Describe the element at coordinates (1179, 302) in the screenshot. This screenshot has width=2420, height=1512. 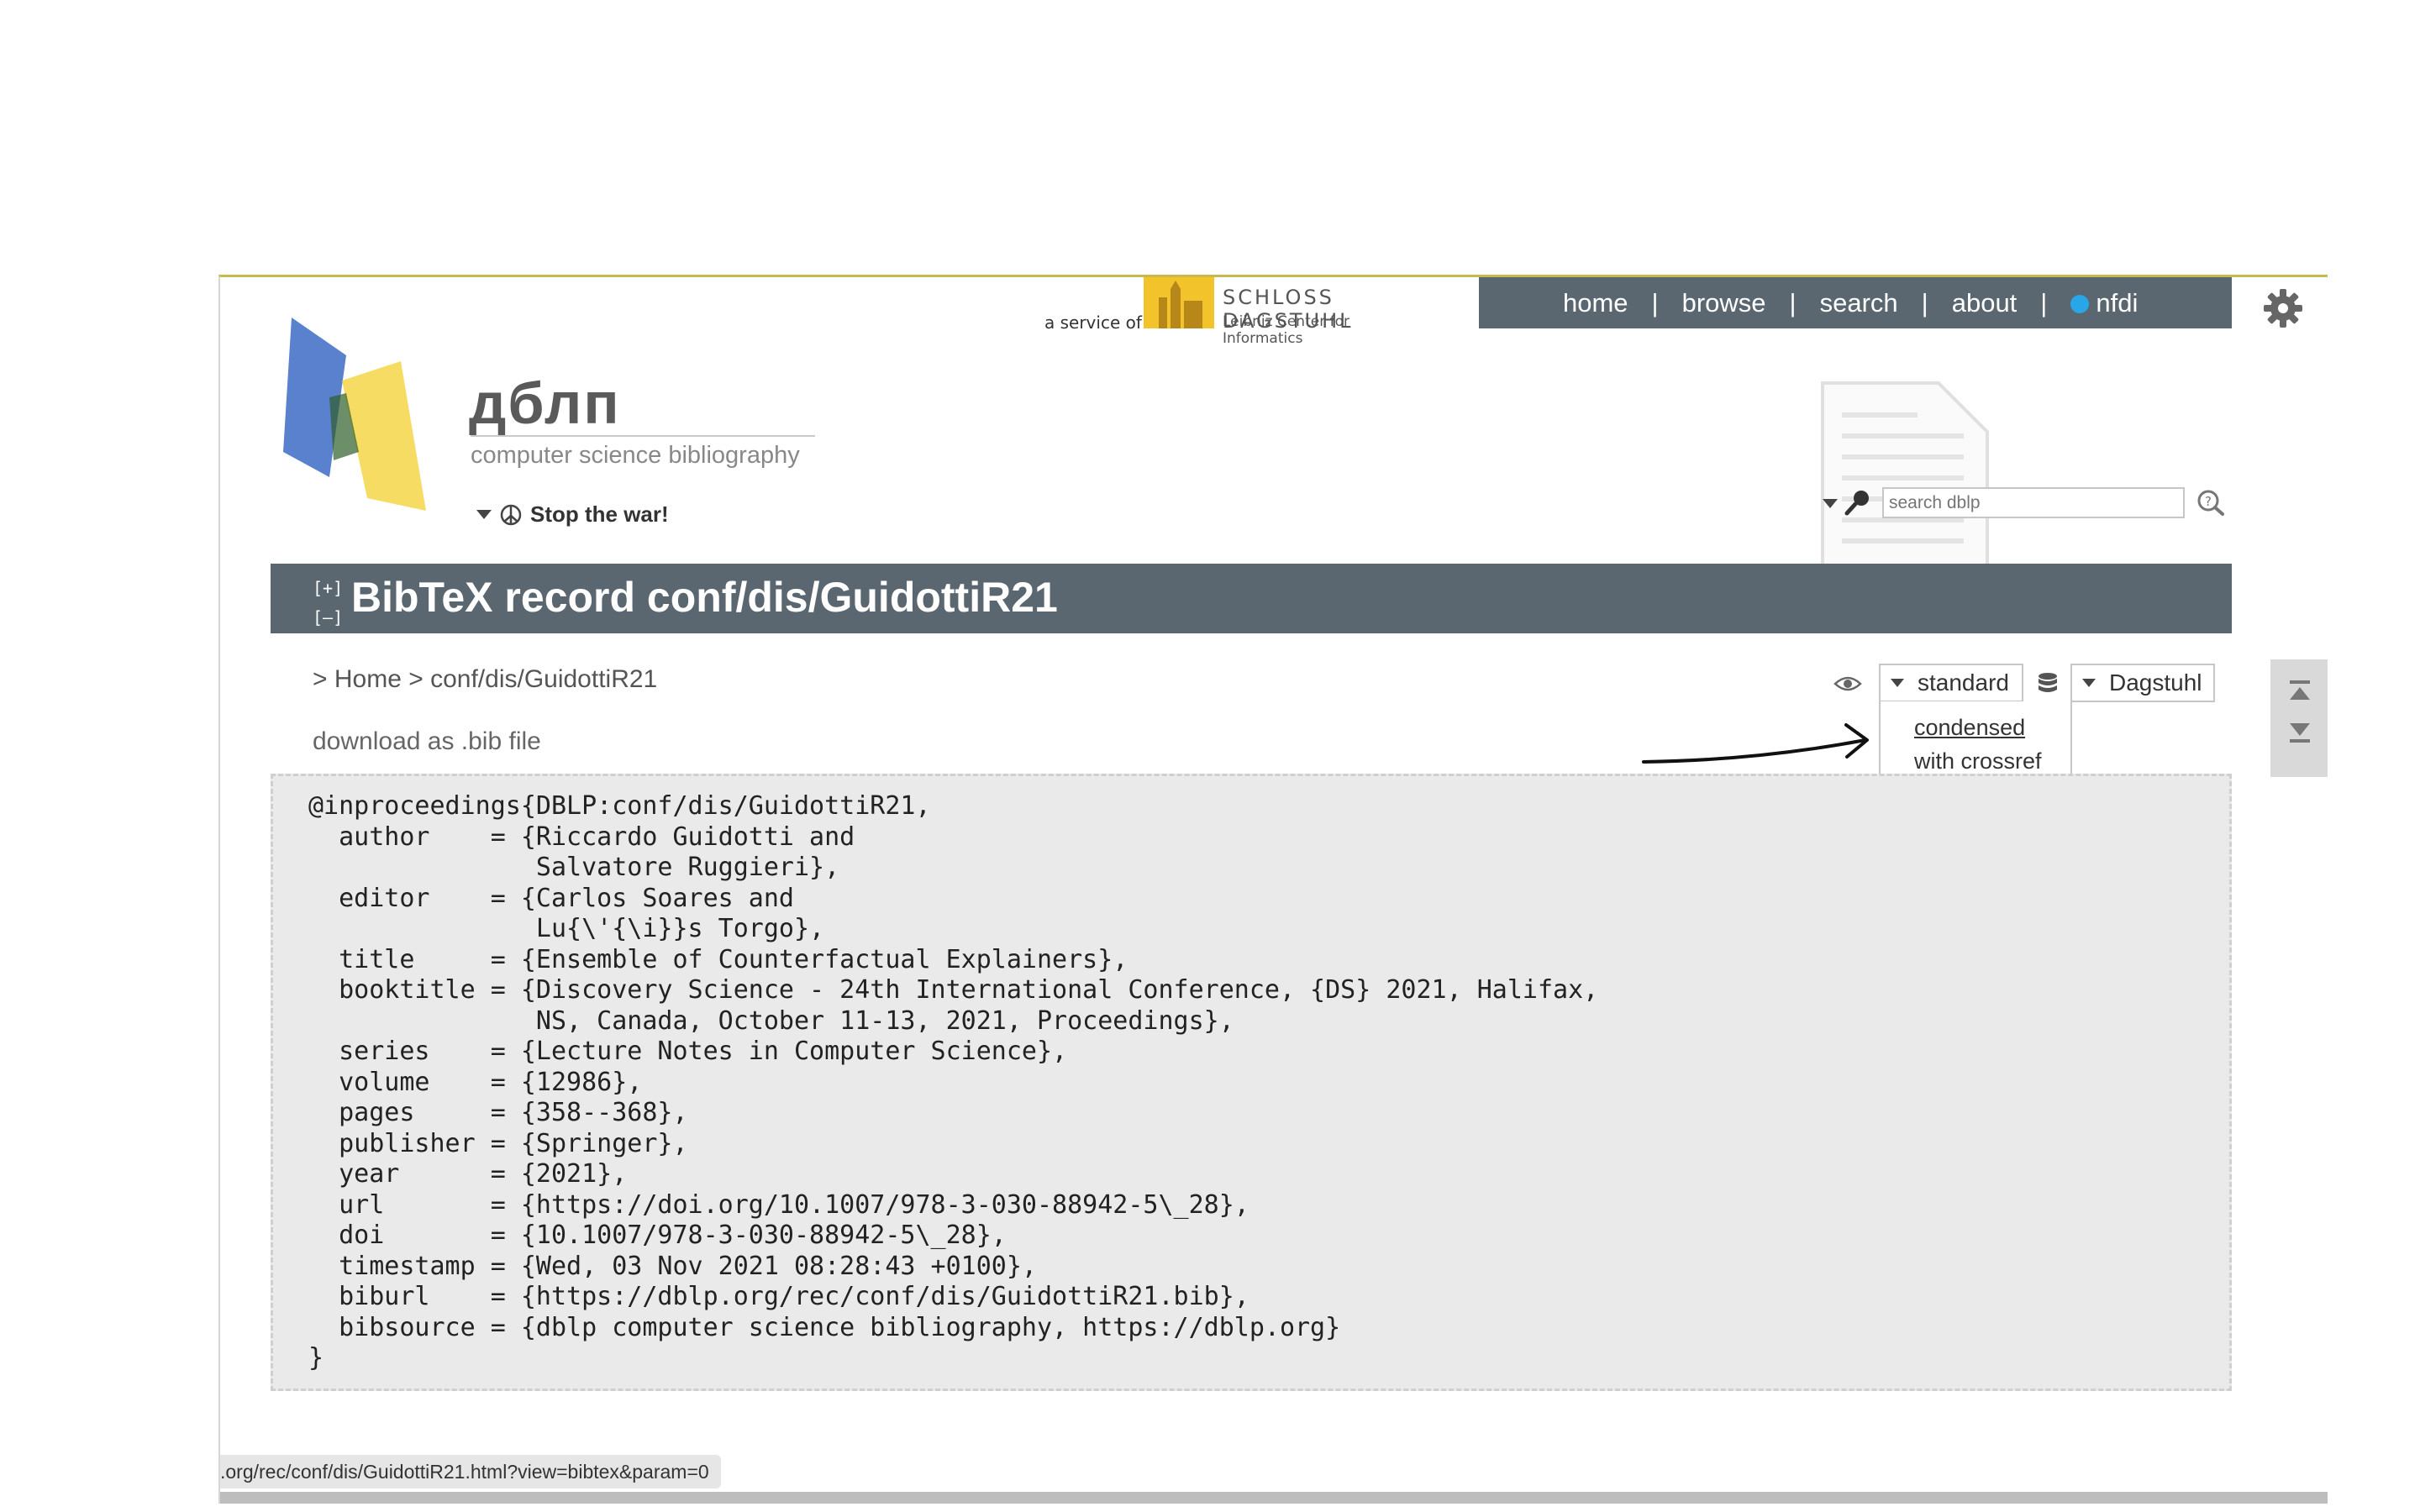
I see `dagstuhl-castle-icon` at that location.